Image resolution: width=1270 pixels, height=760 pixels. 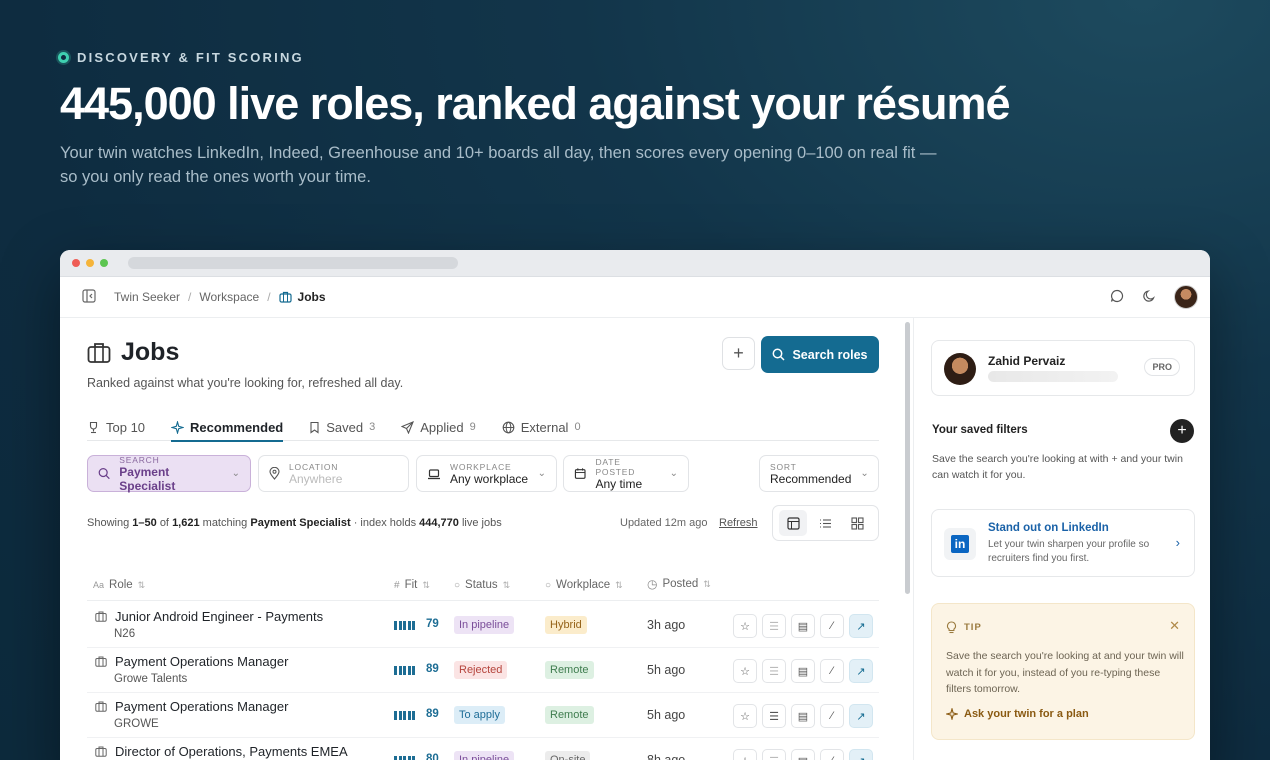 What do you see at coordinates (412, 585) in the screenshot?
I see `column-fit: # Fit ⇅` at bounding box center [412, 585].